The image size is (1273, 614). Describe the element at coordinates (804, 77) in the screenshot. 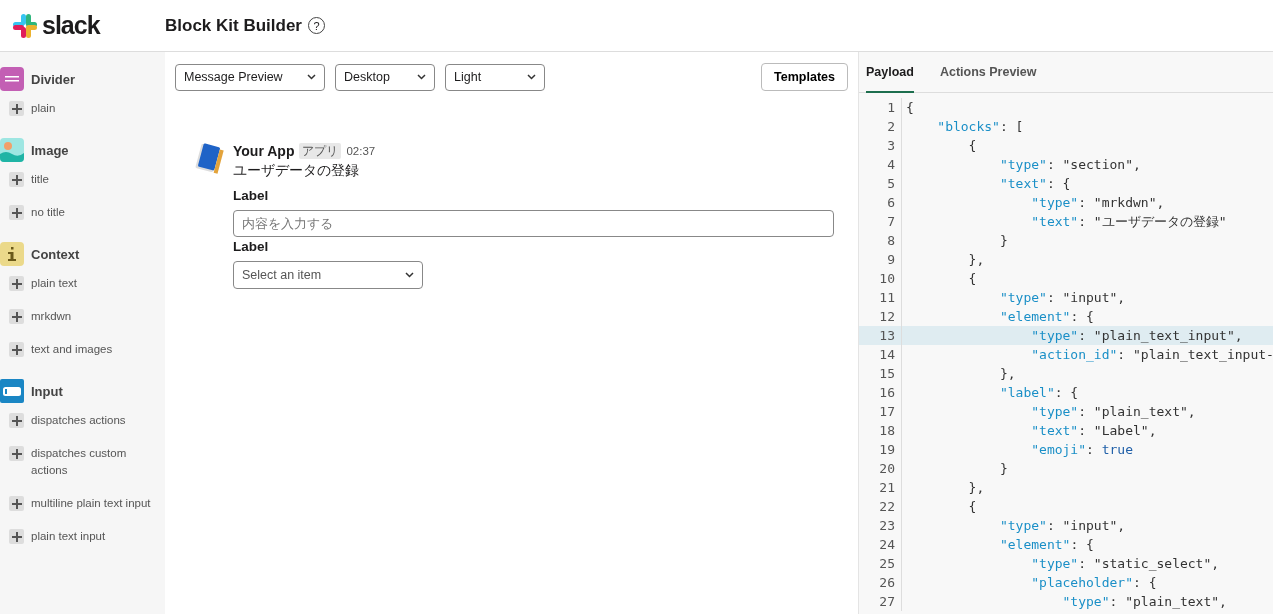

I see `templates-button: Templates` at that location.